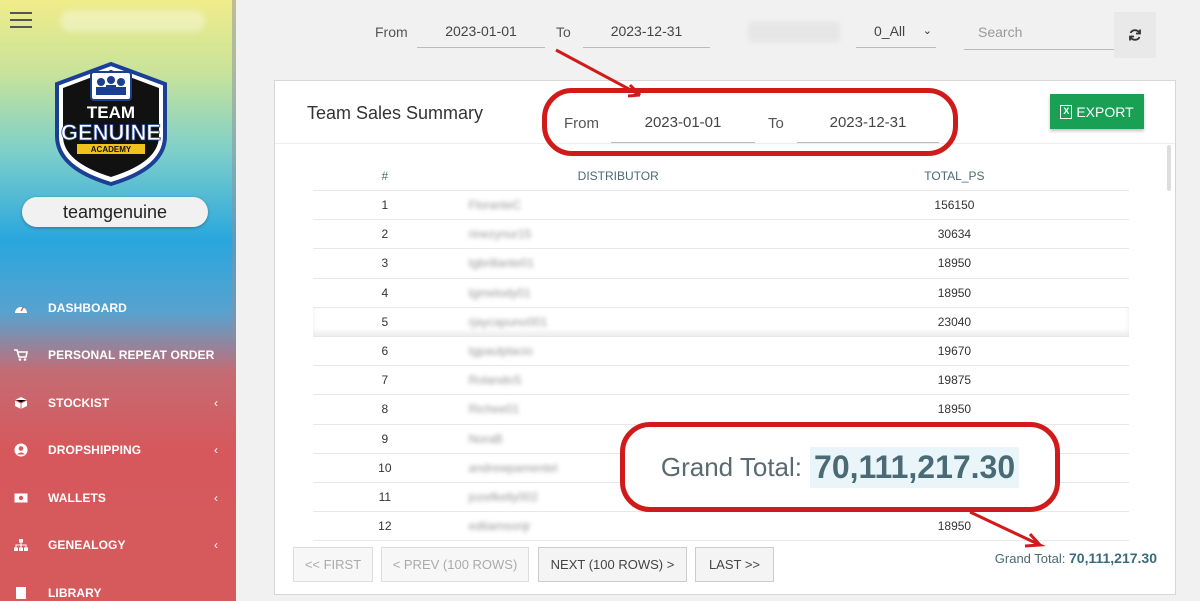  What do you see at coordinates (927, 31) in the screenshot?
I see `chevron-down-icon: ⌄` at bounding box center [927, 31].